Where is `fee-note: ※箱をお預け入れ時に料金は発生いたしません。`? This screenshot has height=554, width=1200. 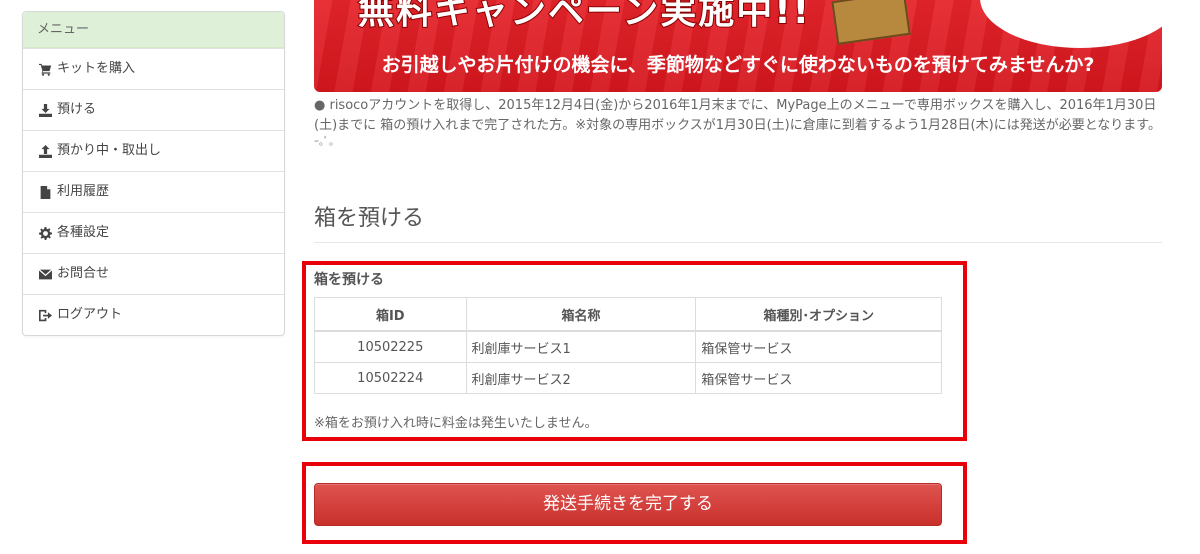
fee-note: ※箱をお預け入れ時に料金は発生いたしません。 is located at coordinates (456, 423).